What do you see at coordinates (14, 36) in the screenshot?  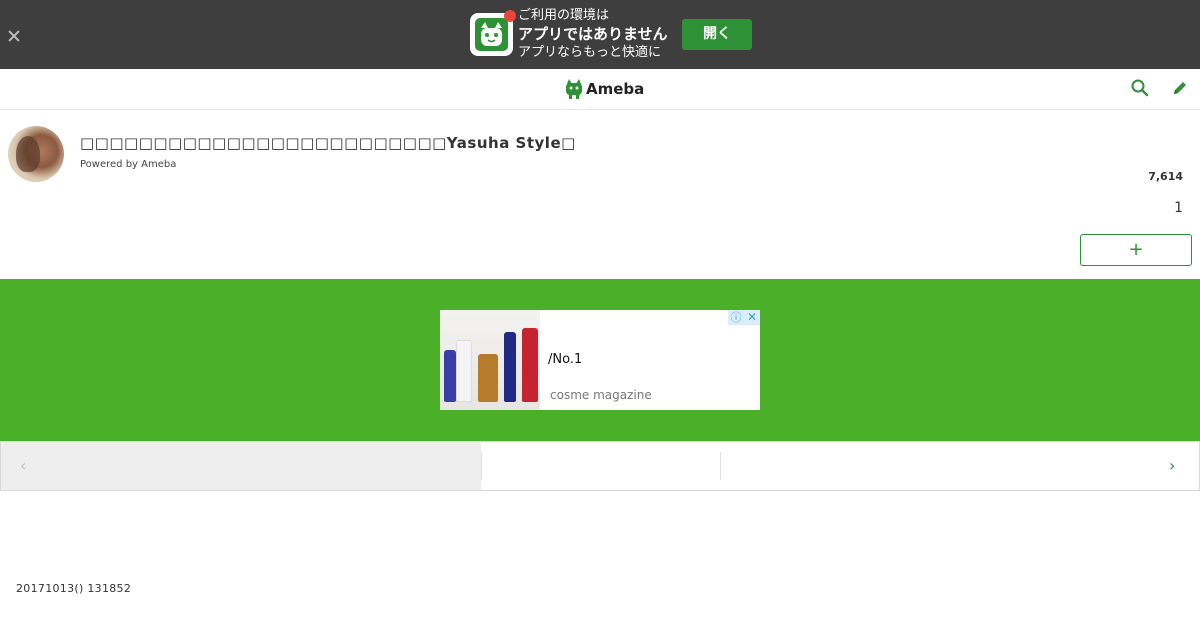 I see `close-icon` at bounding box center [14, 36].